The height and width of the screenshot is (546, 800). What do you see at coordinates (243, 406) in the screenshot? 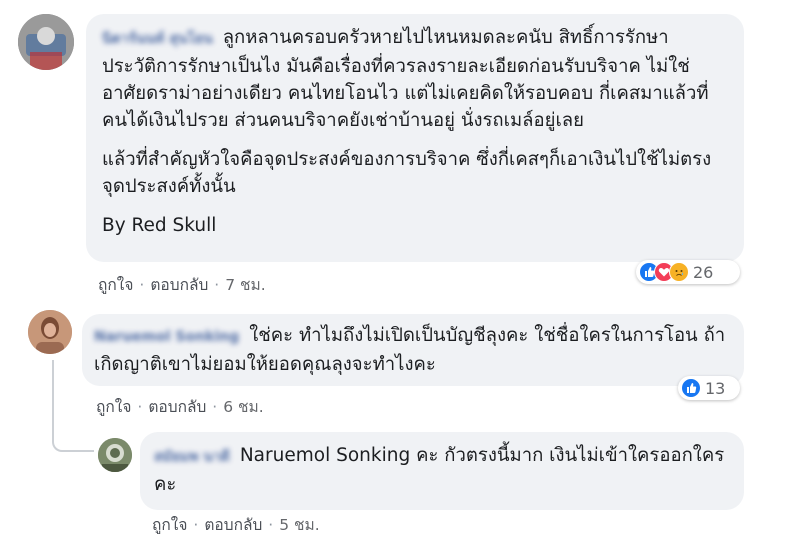
I see `comment-timestamp: 6 ชม.` at bounding box center [243, 406].